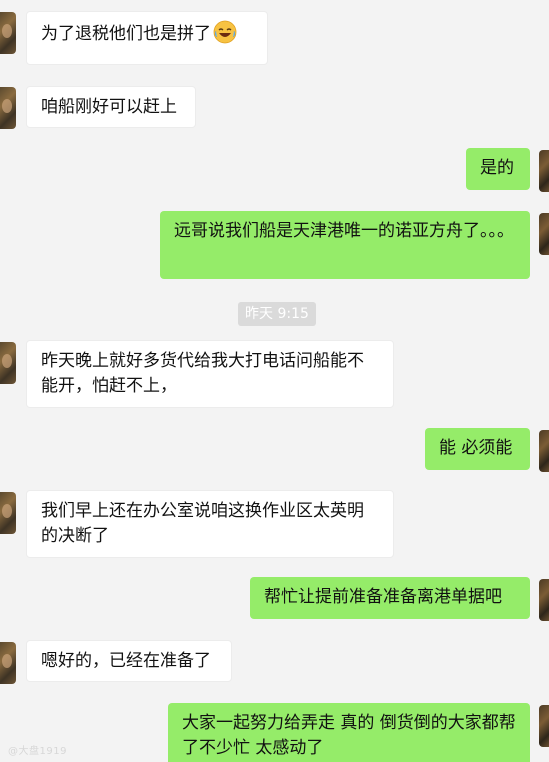 The width and height of the screenshot is (549, 762). Describe the element at coordinates (126, 34) in the screenshot. I see `message-text: 为了退税他们也是拼了` at that location.